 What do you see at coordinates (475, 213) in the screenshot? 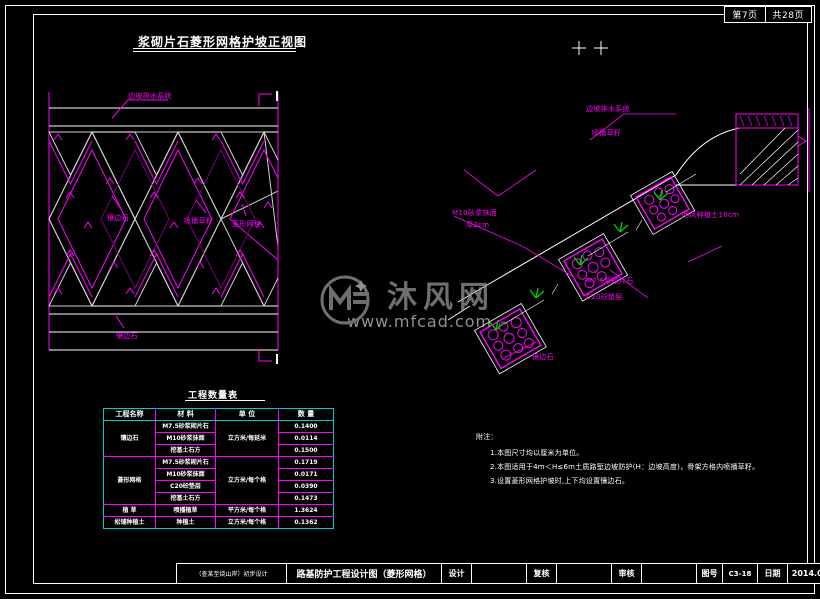
I see `label-section-mortar-plaster: M10砂浆抹面` at bounding box center [475, 213].